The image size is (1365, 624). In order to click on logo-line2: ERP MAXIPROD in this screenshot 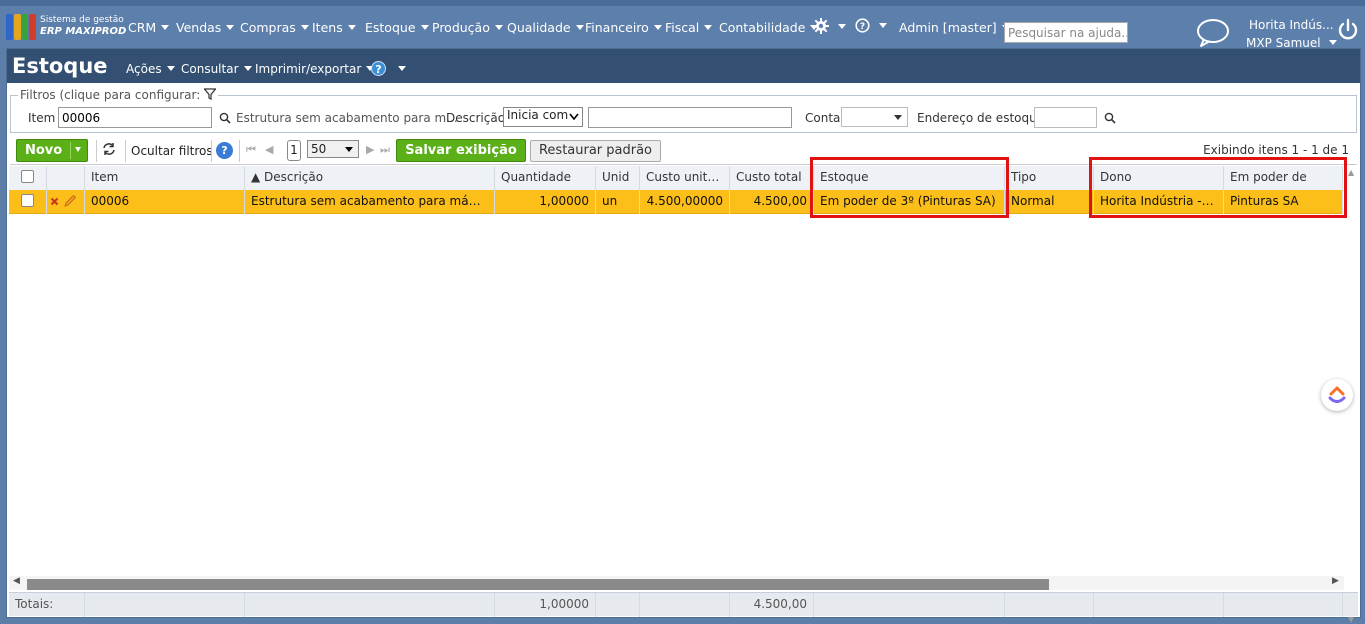, I will do `click(83, 31)`.